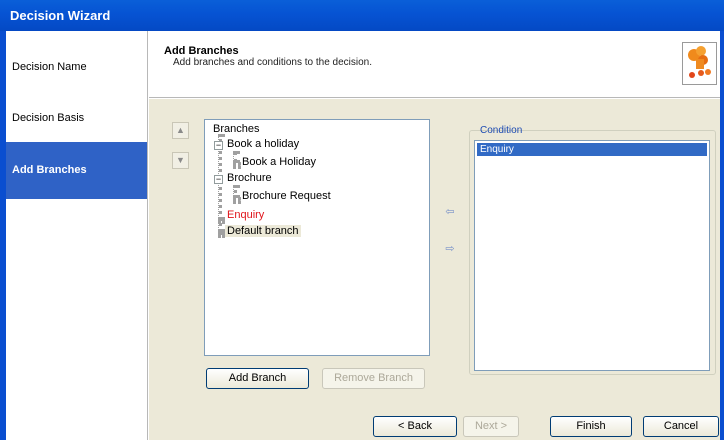 This screenshot has width=724, height=440. Describe the element at coordinates (263, 144) in the screenshot. I see `tree-node-book-a-holiday: Book a holiday` at that location.